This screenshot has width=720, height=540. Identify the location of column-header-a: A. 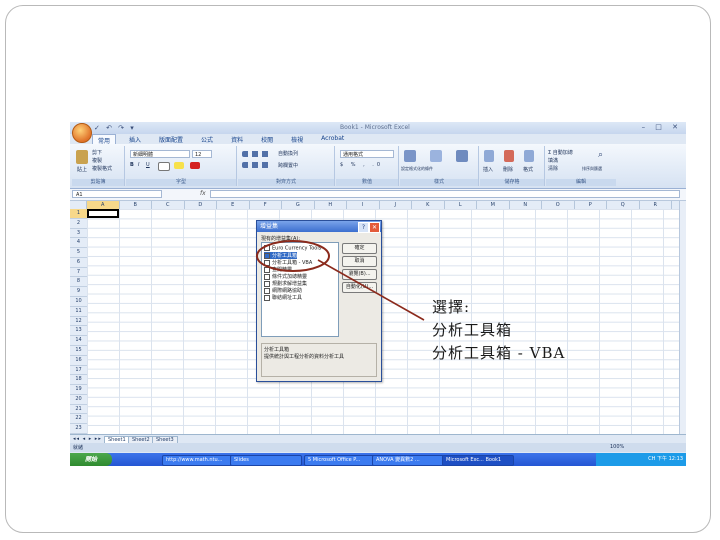
(103, 205).